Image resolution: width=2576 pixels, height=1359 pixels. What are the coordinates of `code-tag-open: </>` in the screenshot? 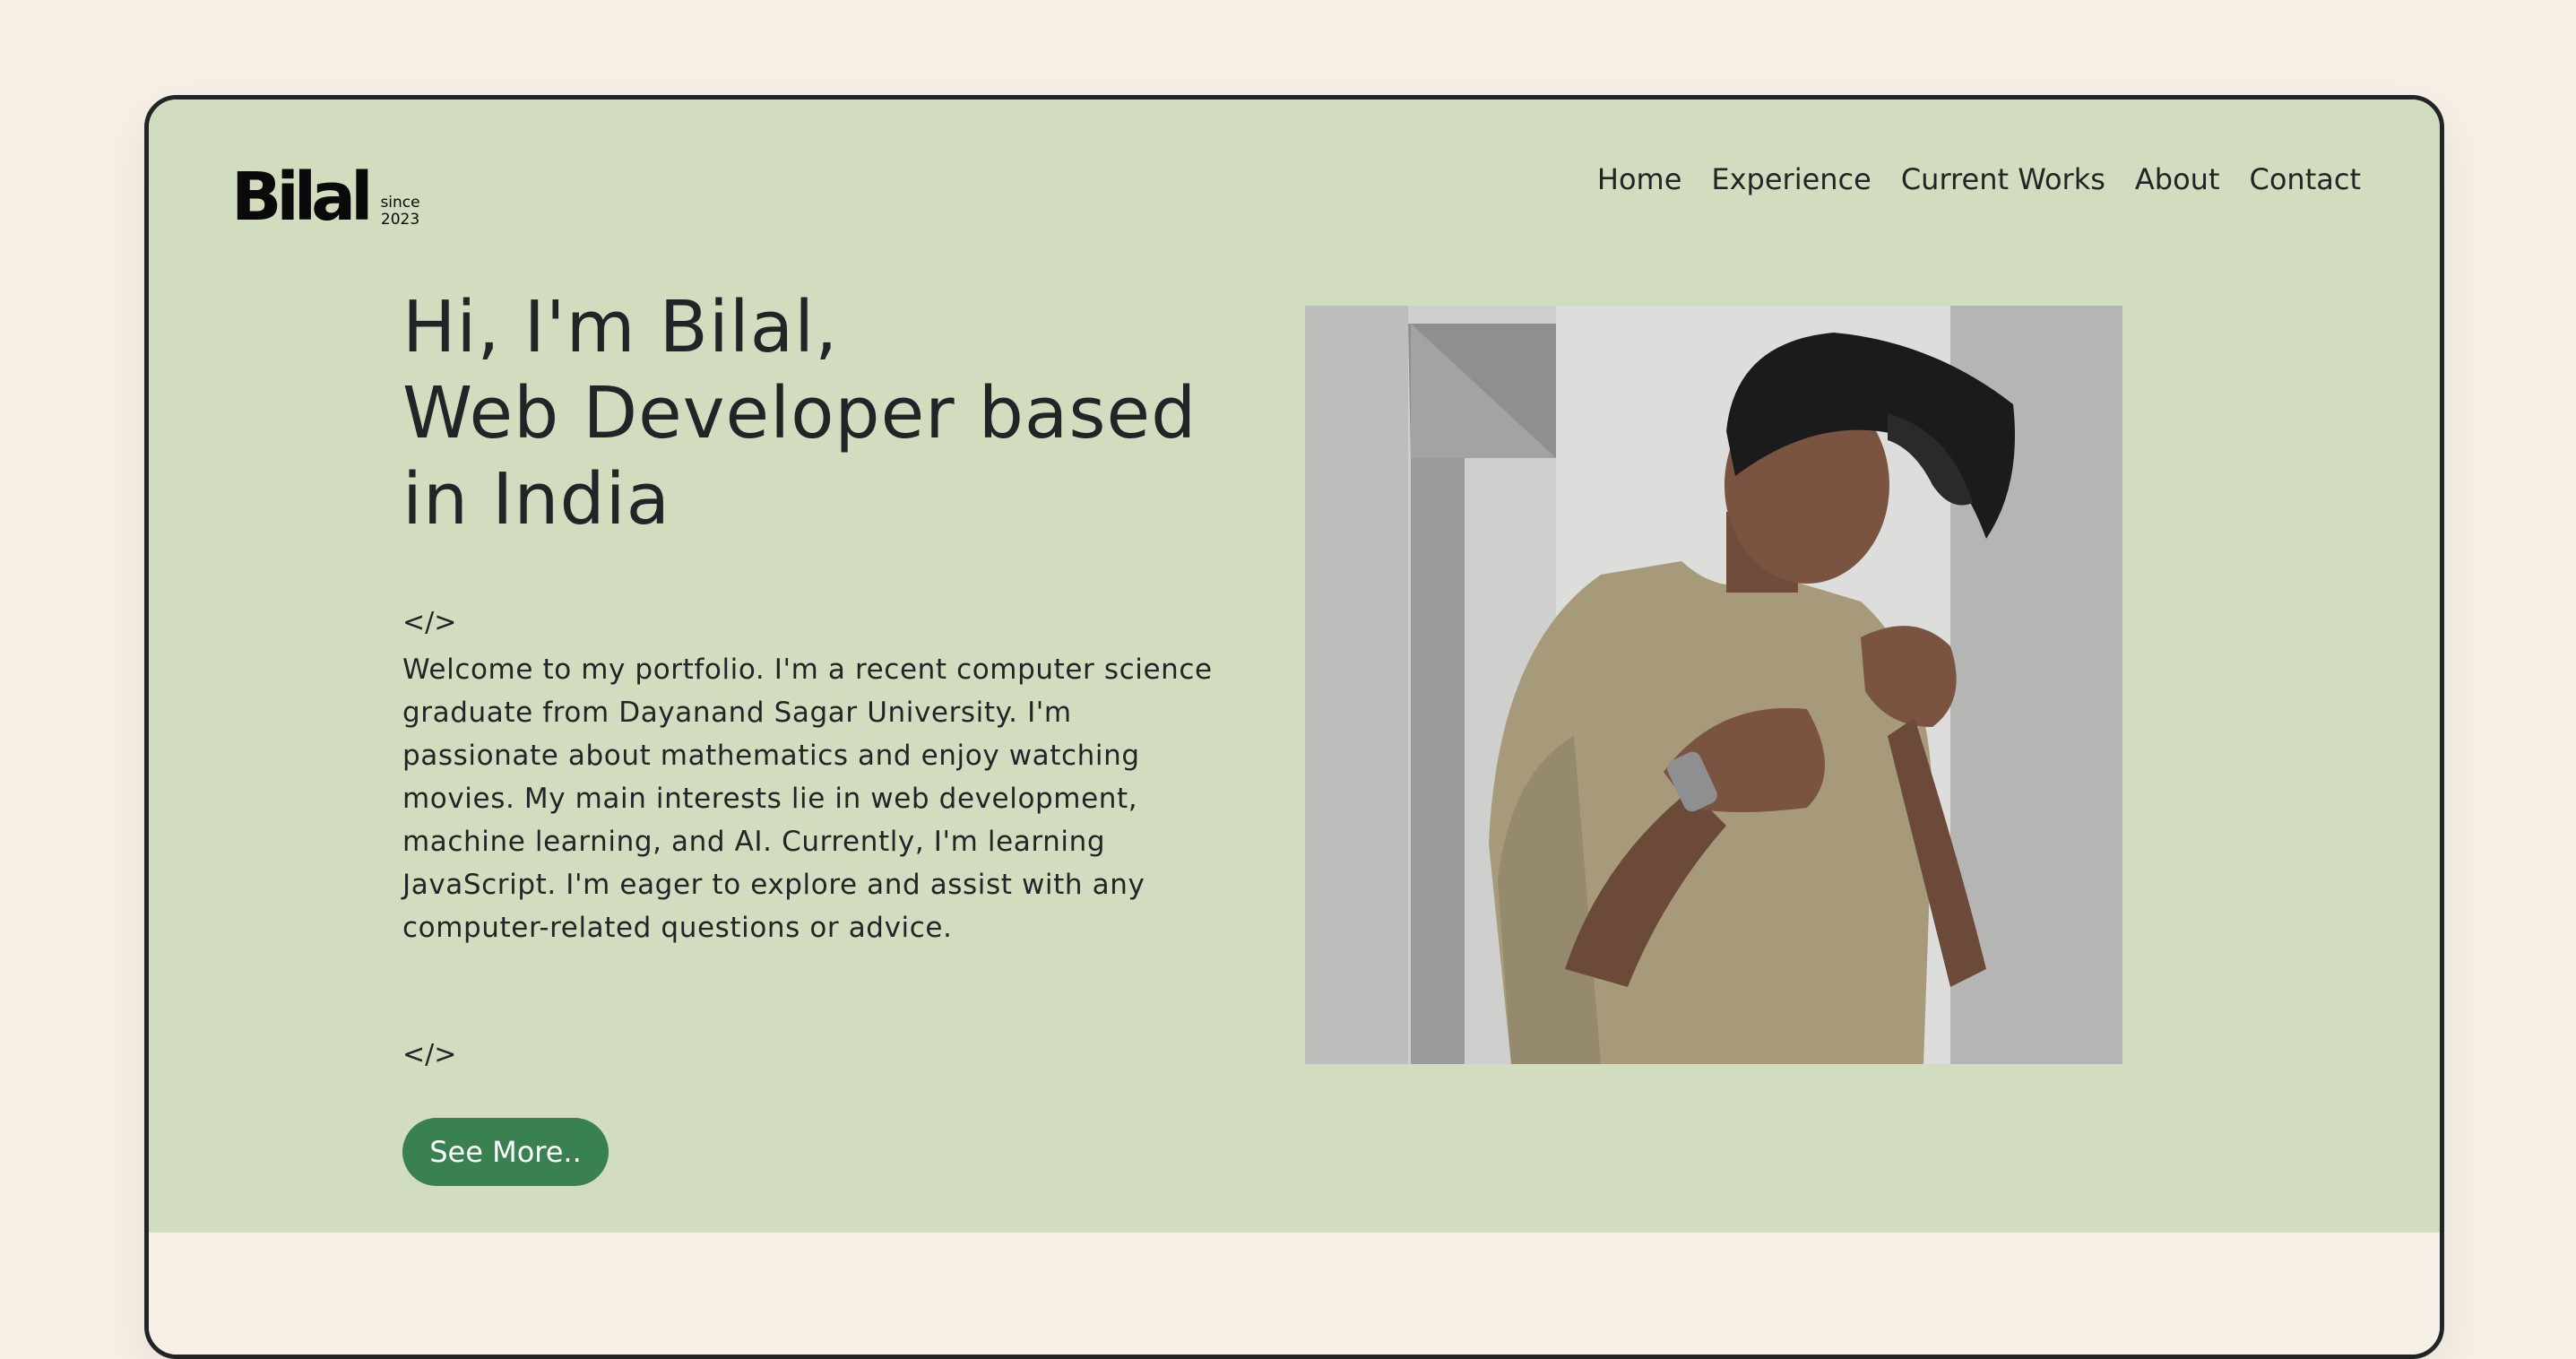 It's located at (429, 622).